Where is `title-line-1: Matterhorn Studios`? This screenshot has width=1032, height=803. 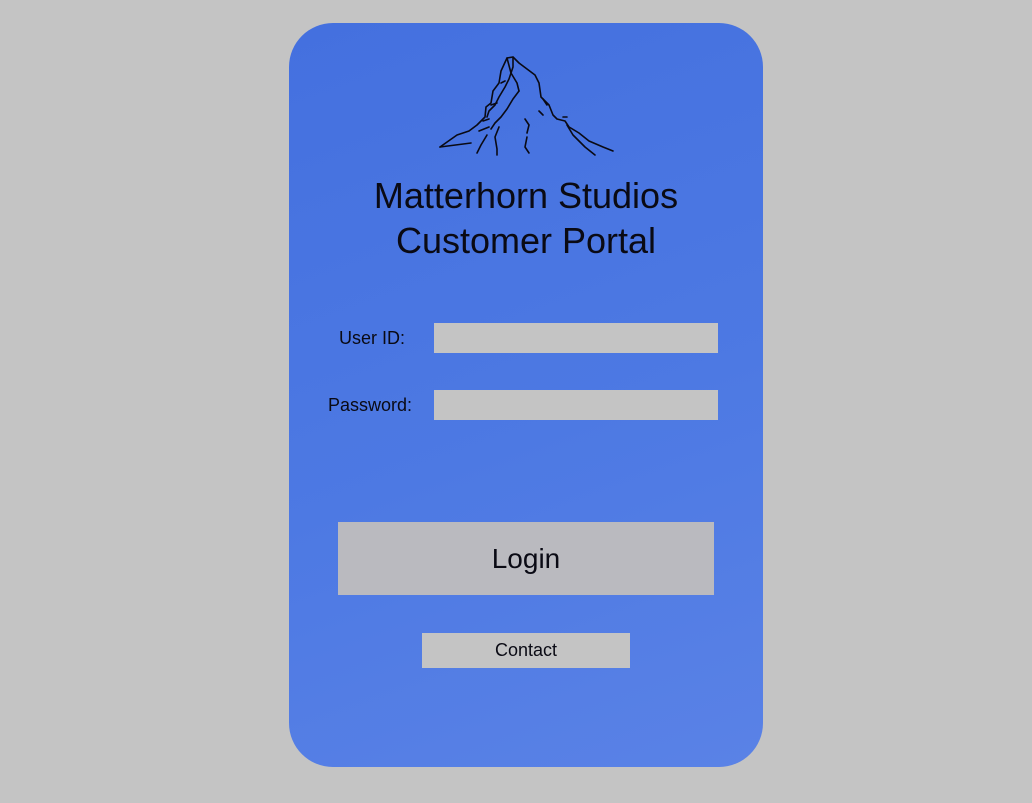 title-line-1: Matterhorn Studios is located at coordinates (526, 195).